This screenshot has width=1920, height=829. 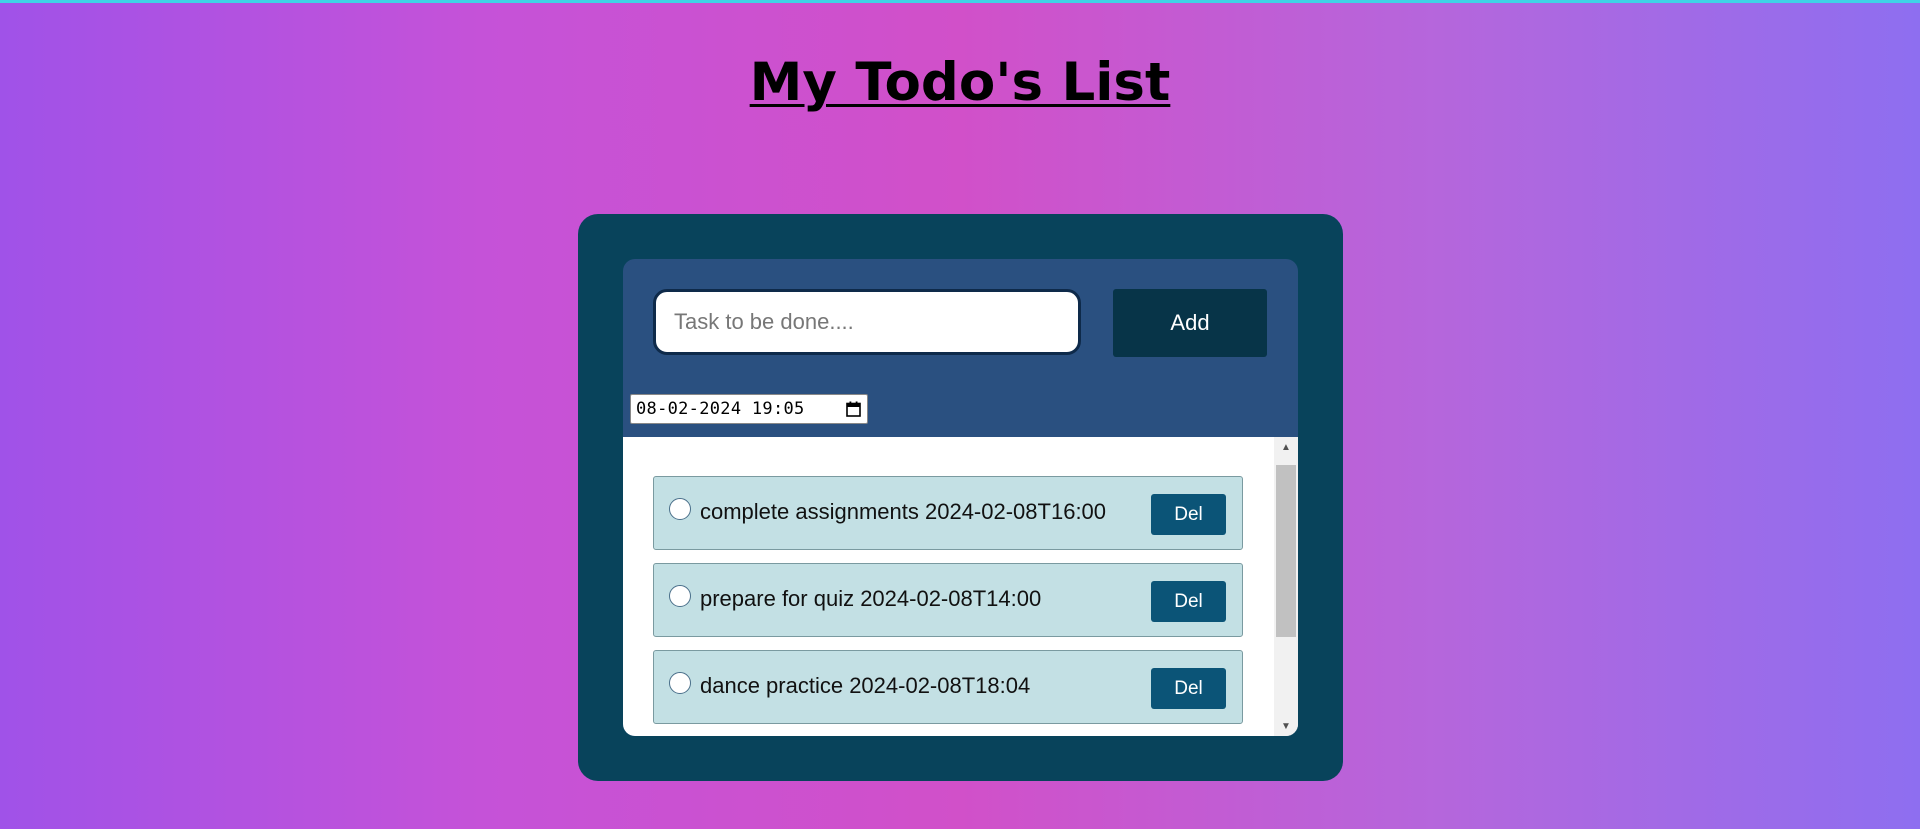 What do you see at coordinates (1286, 551) in the screenshot?
I see `scrollbar-thumb` at bounding box center [1286, 551].